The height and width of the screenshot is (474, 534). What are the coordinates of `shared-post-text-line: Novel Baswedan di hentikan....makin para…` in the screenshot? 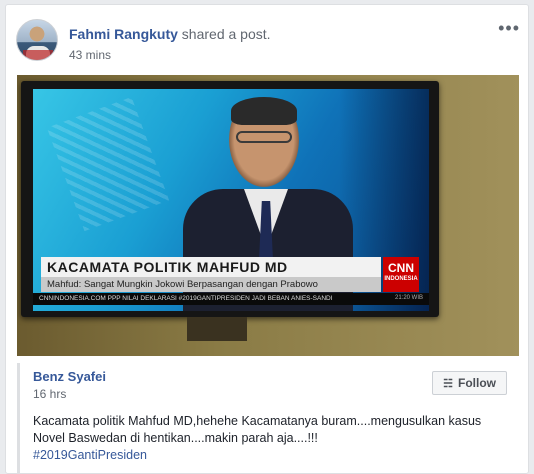 It's located at (175, 438).